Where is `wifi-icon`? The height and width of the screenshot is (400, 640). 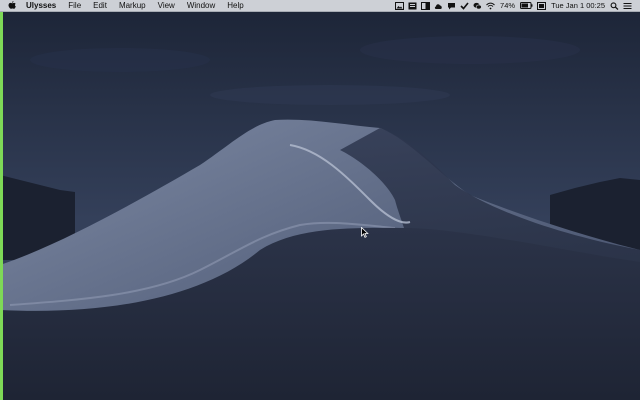 wifi-icon is located at coordinates (490, 6).